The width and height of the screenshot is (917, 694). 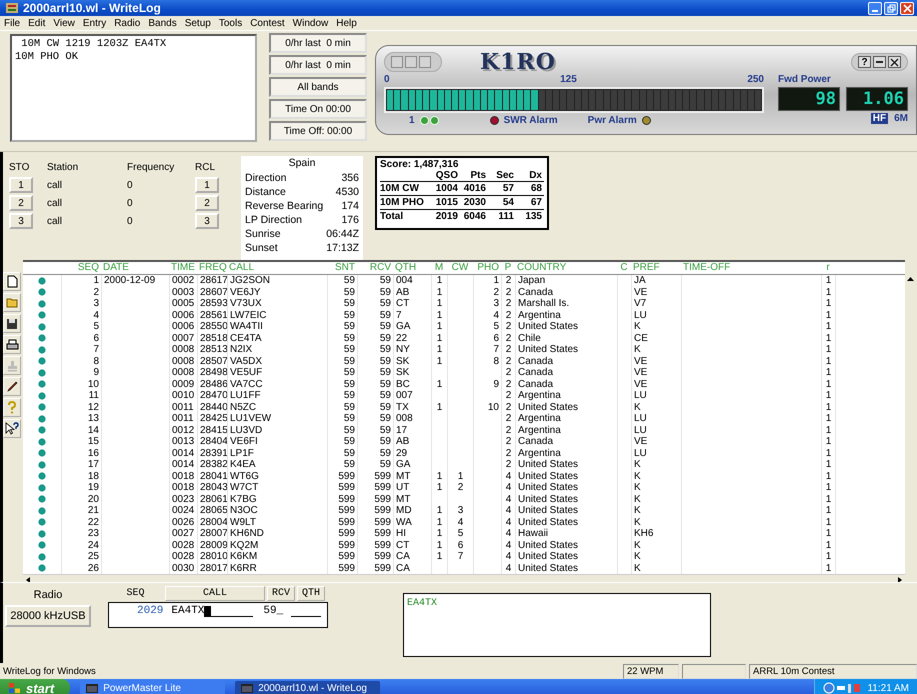 What do you see at coordinates (446, 202) in the screenshot?
I see `table-cell-text: 1015` at bounding box center [446, 202].